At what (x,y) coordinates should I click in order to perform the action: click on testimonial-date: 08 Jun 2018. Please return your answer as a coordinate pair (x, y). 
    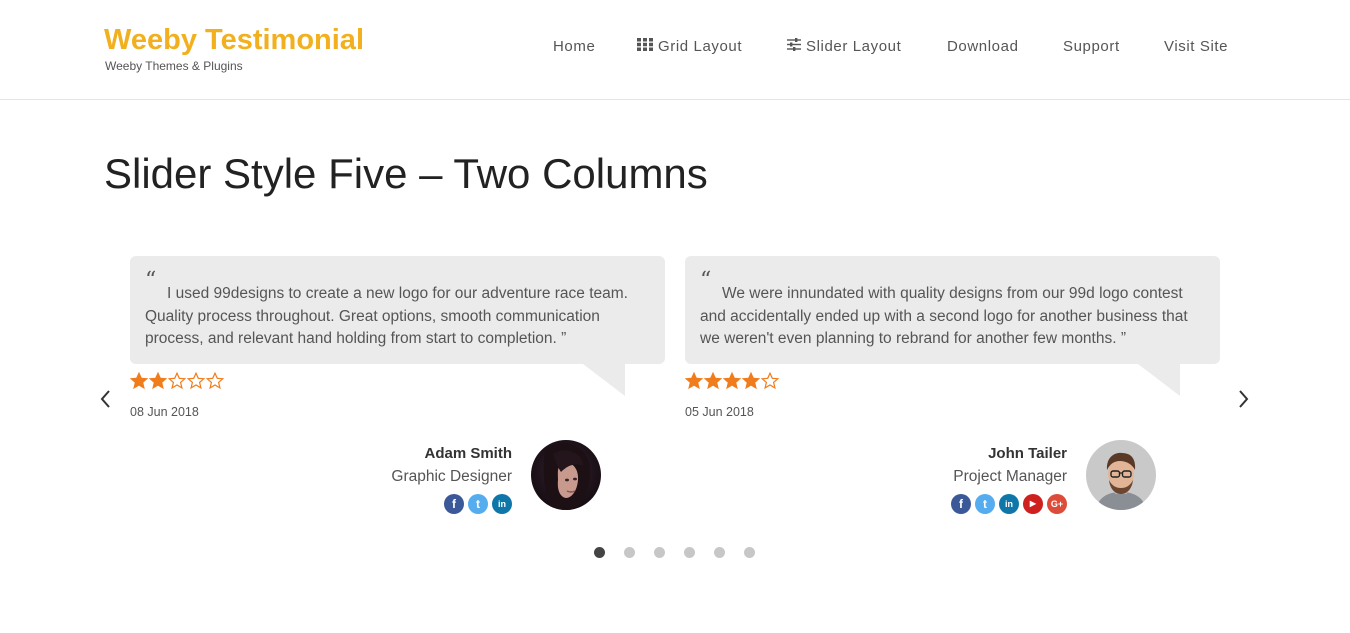
    Looking at the image, I should click on (164, 412).